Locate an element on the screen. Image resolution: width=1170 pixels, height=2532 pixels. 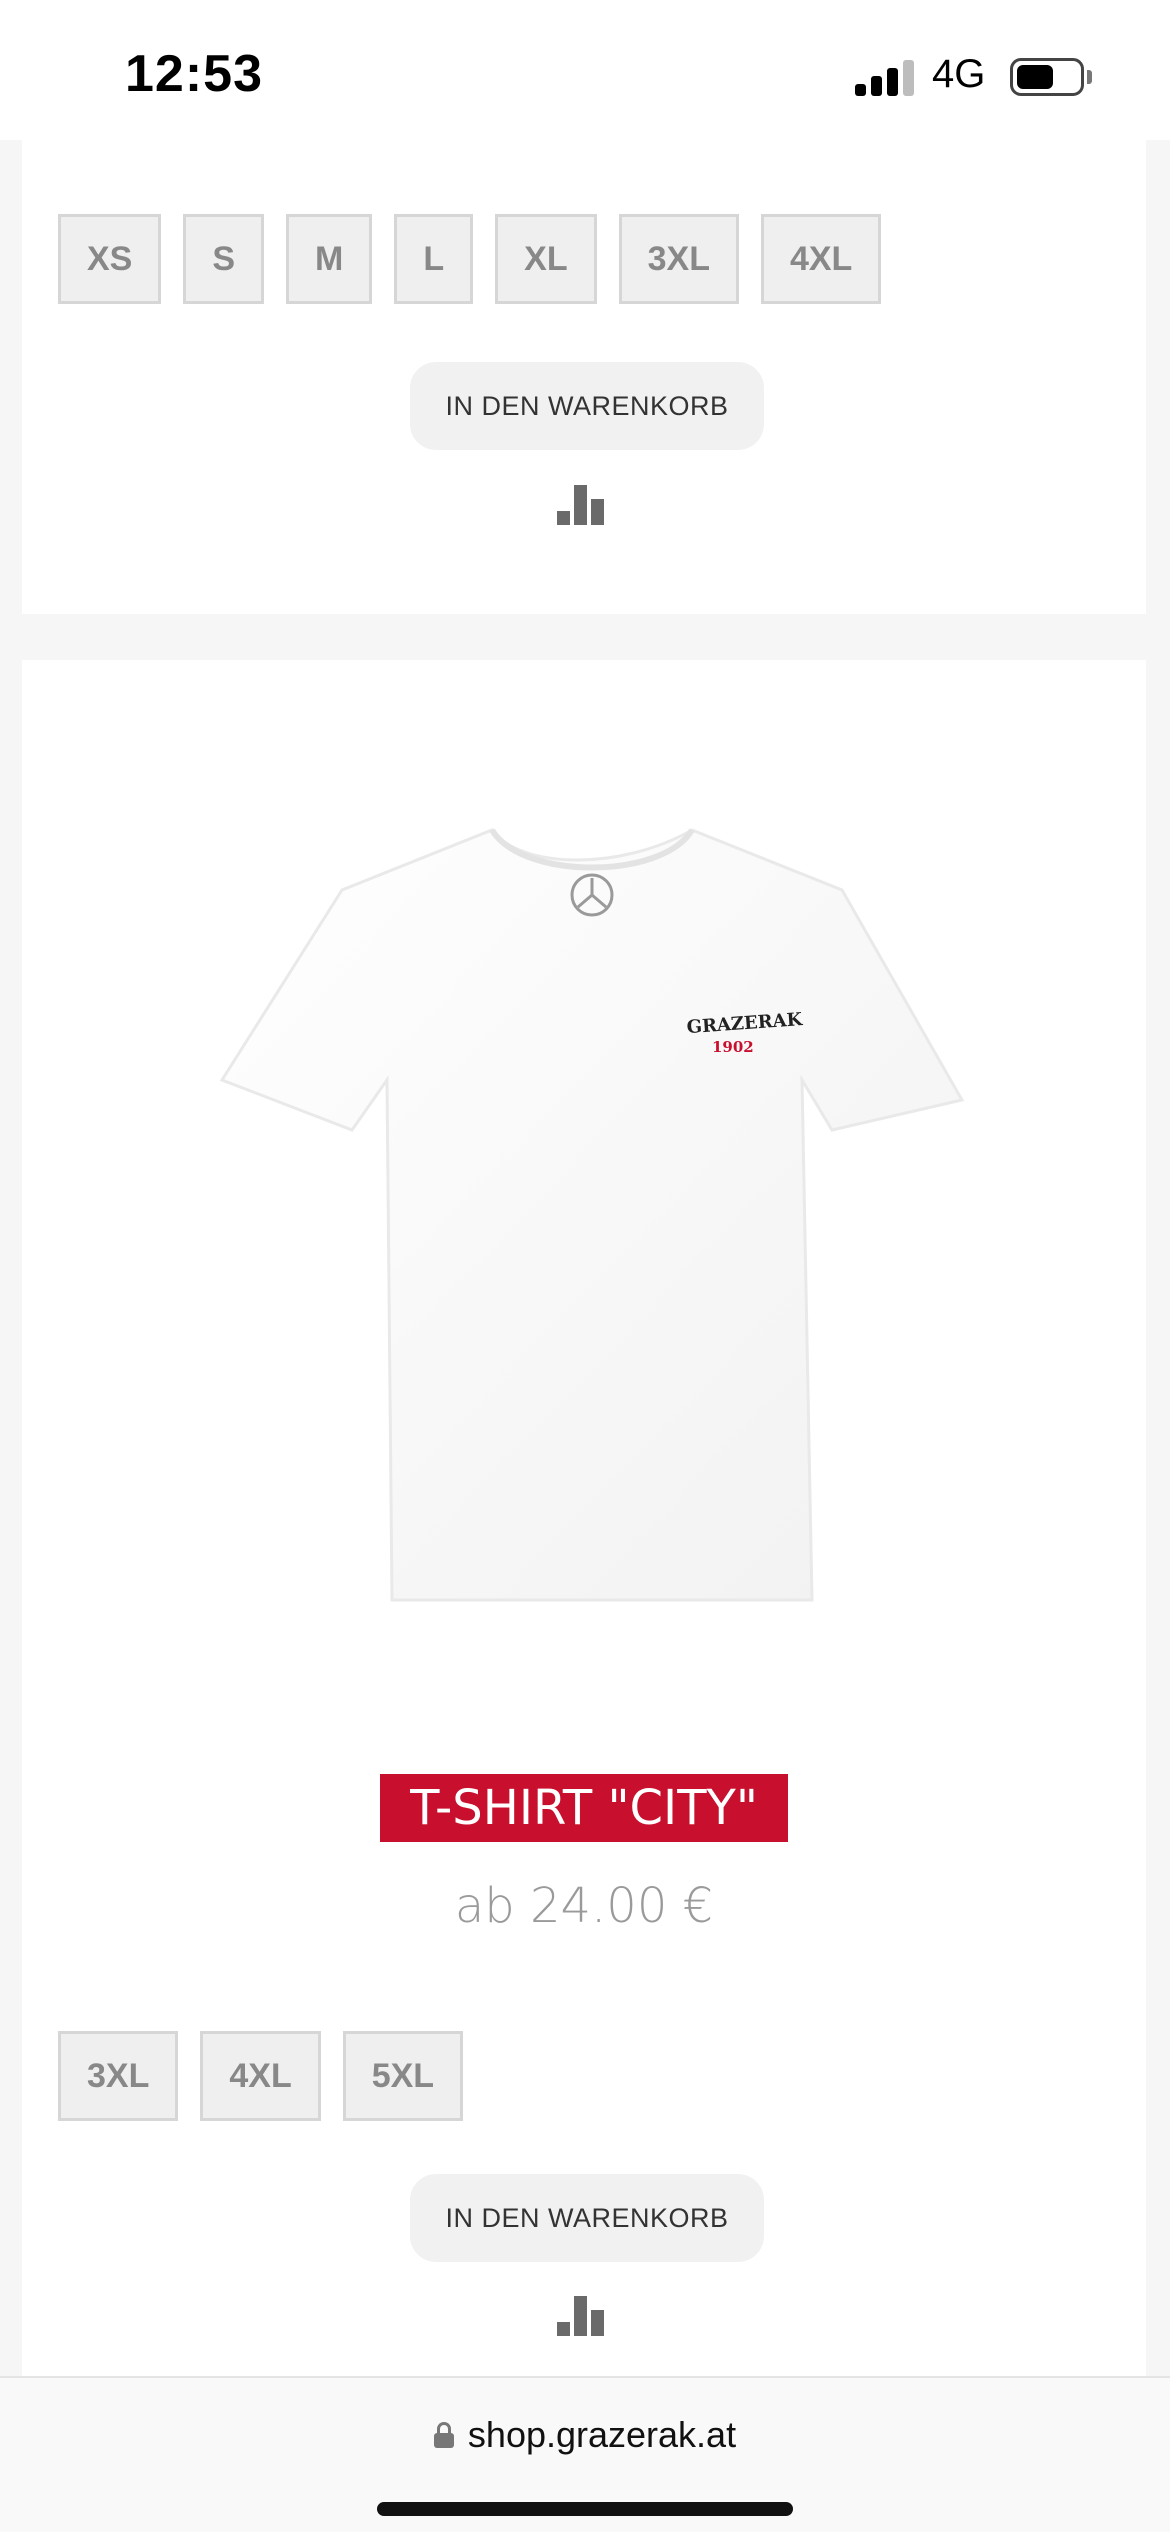
product-title-wrap: T-SHIRT "CITY" is located at coordinates (584, 1808).